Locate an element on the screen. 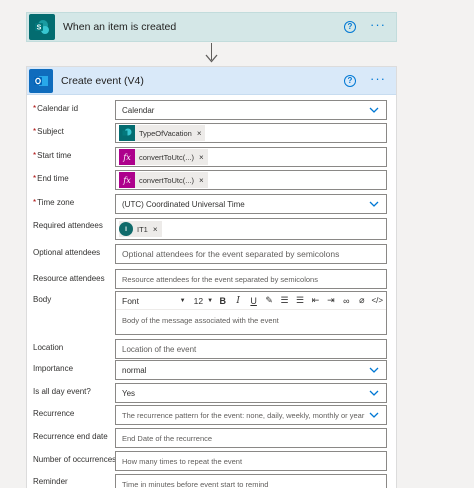  highlight-icon: ✎ is located at coordinates (268, 300).